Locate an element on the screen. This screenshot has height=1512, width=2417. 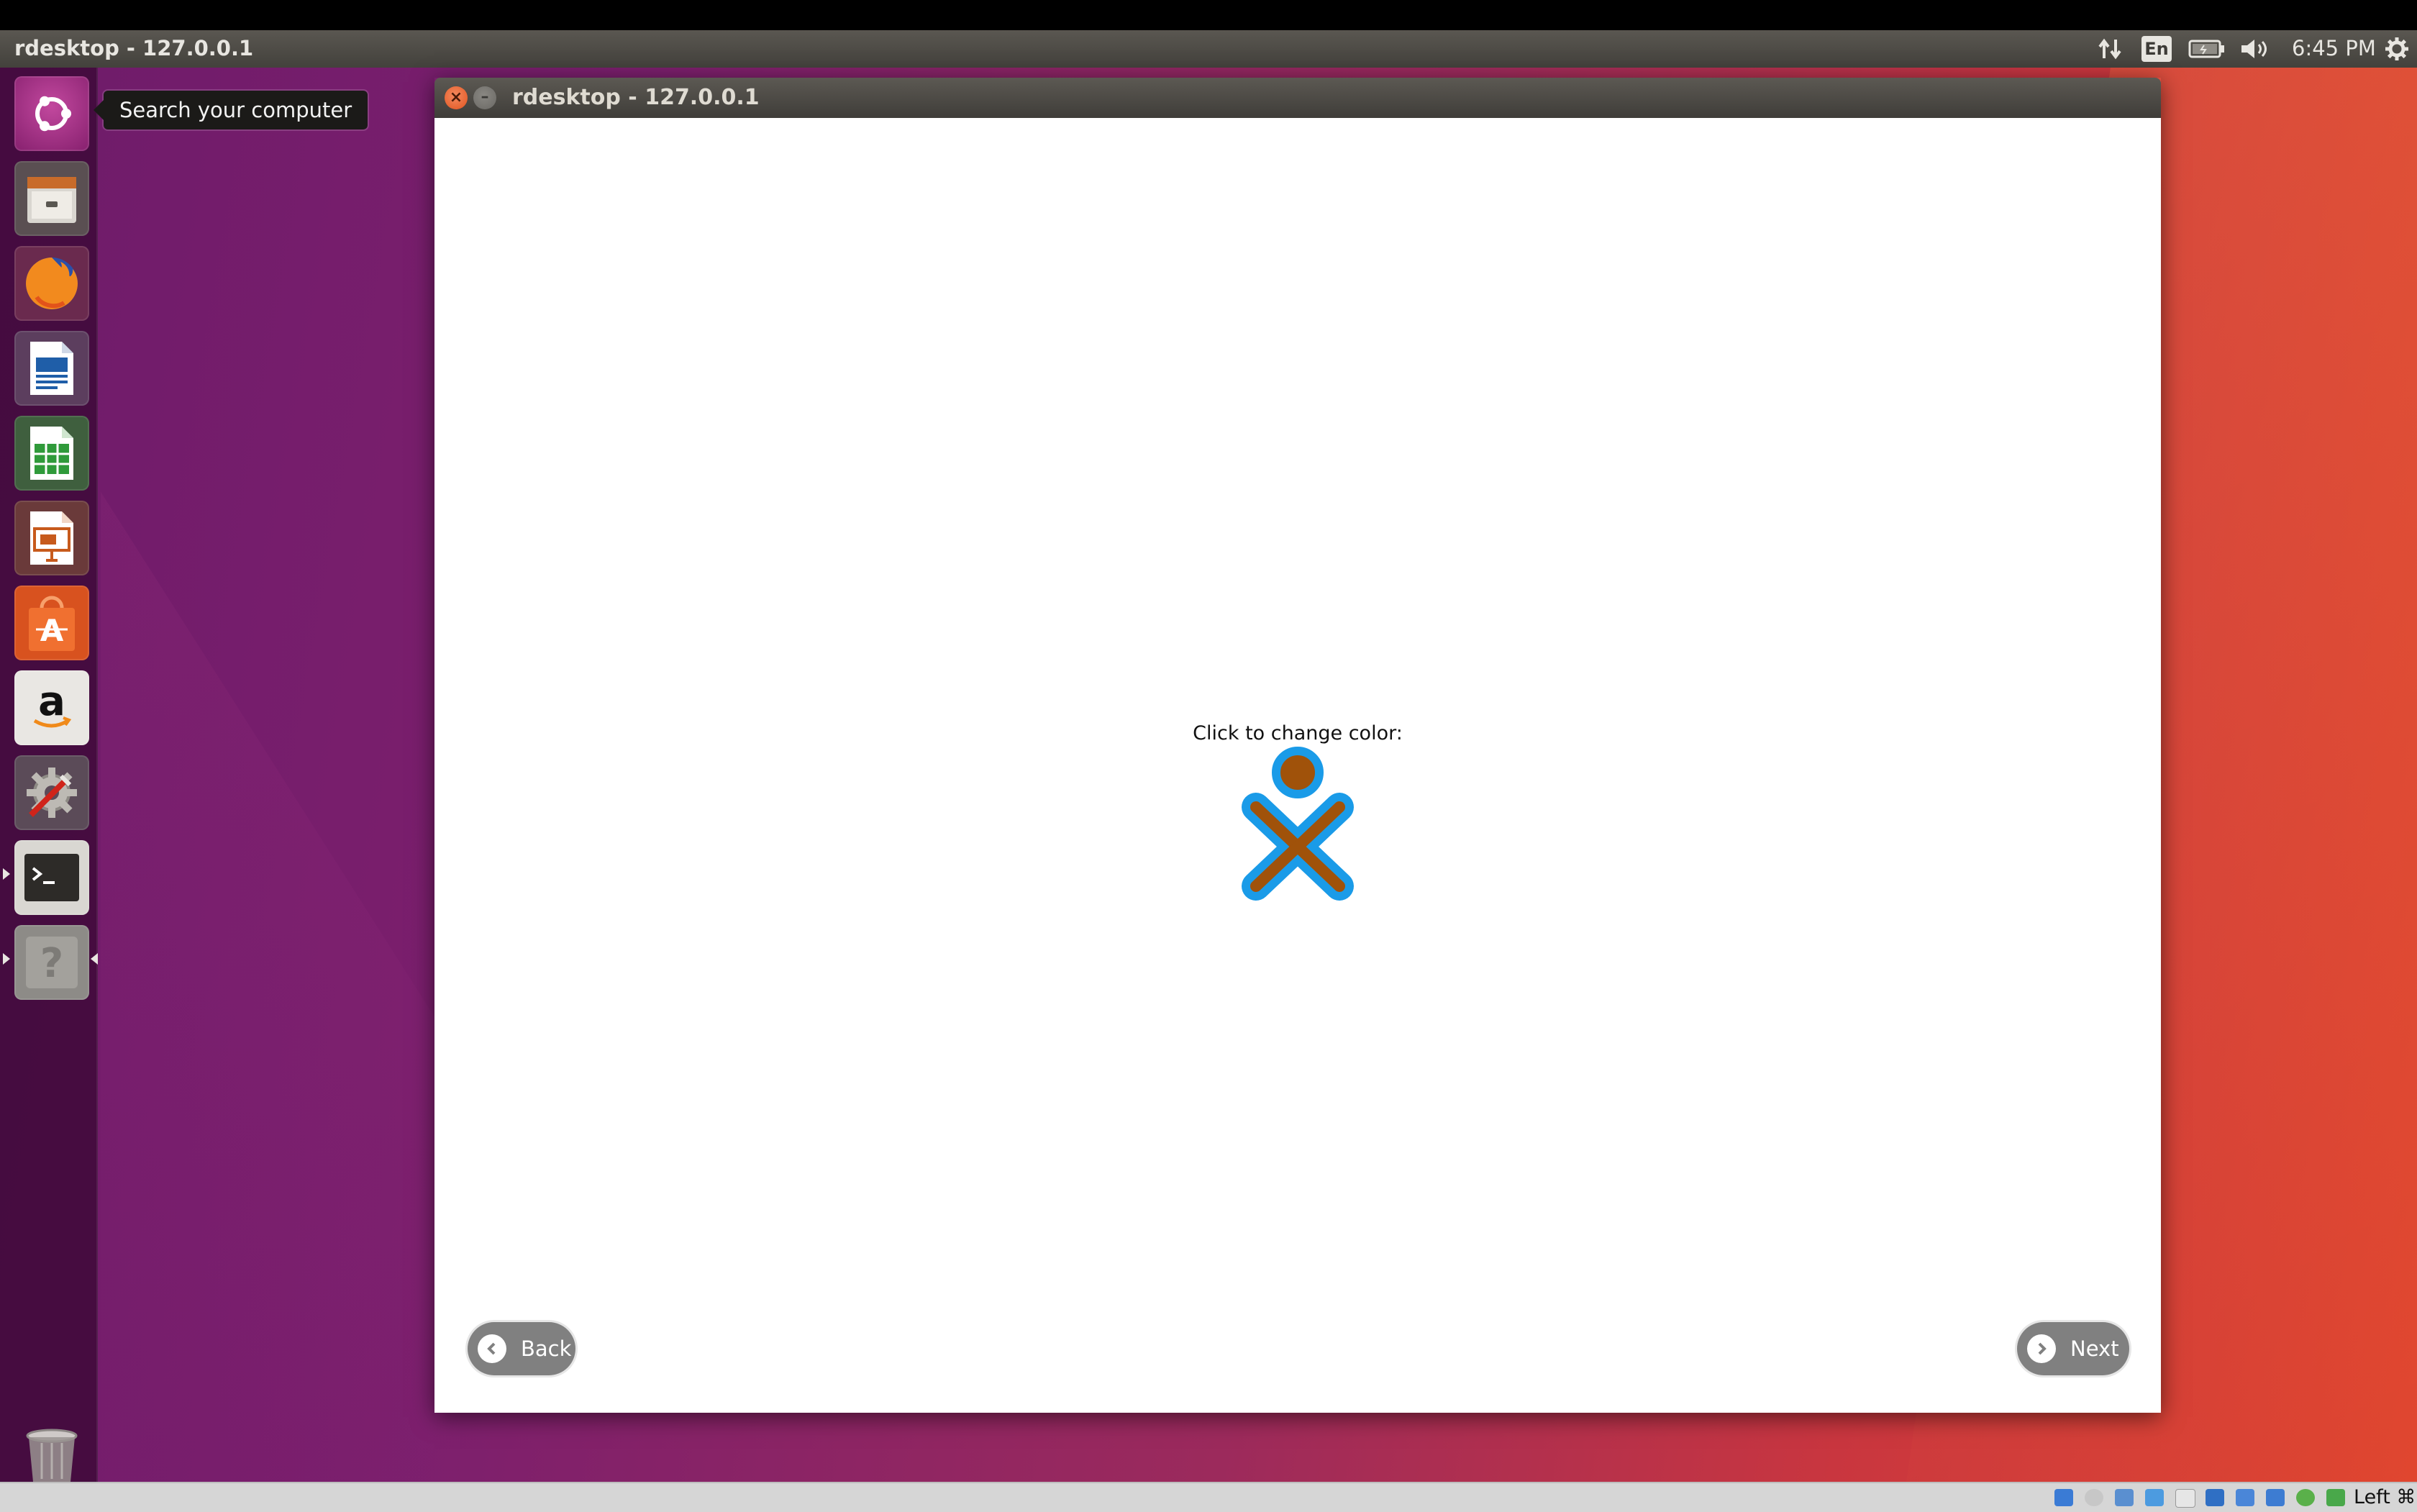
shopping-bag-icon: A is located at coordinates (52, 623).